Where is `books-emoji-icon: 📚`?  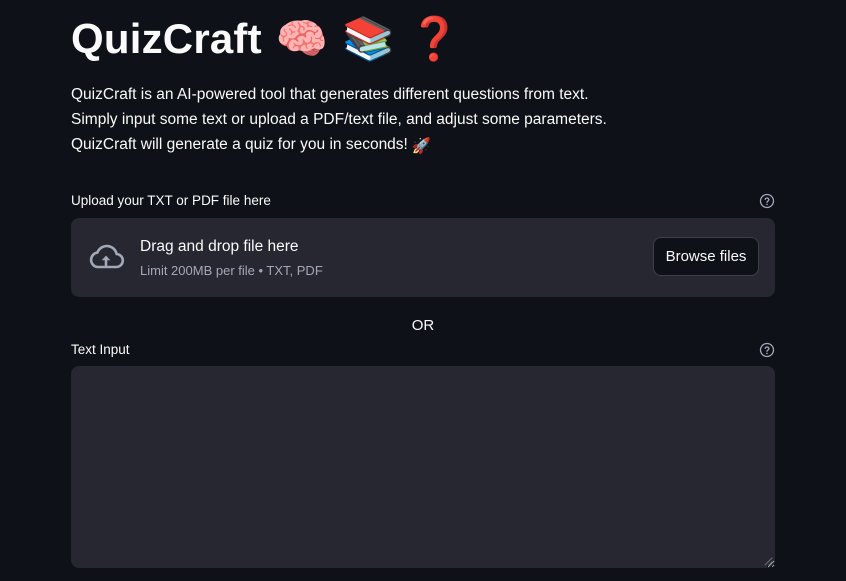
books-emoji-icon: 📚 is located at coordinates (368, 38).